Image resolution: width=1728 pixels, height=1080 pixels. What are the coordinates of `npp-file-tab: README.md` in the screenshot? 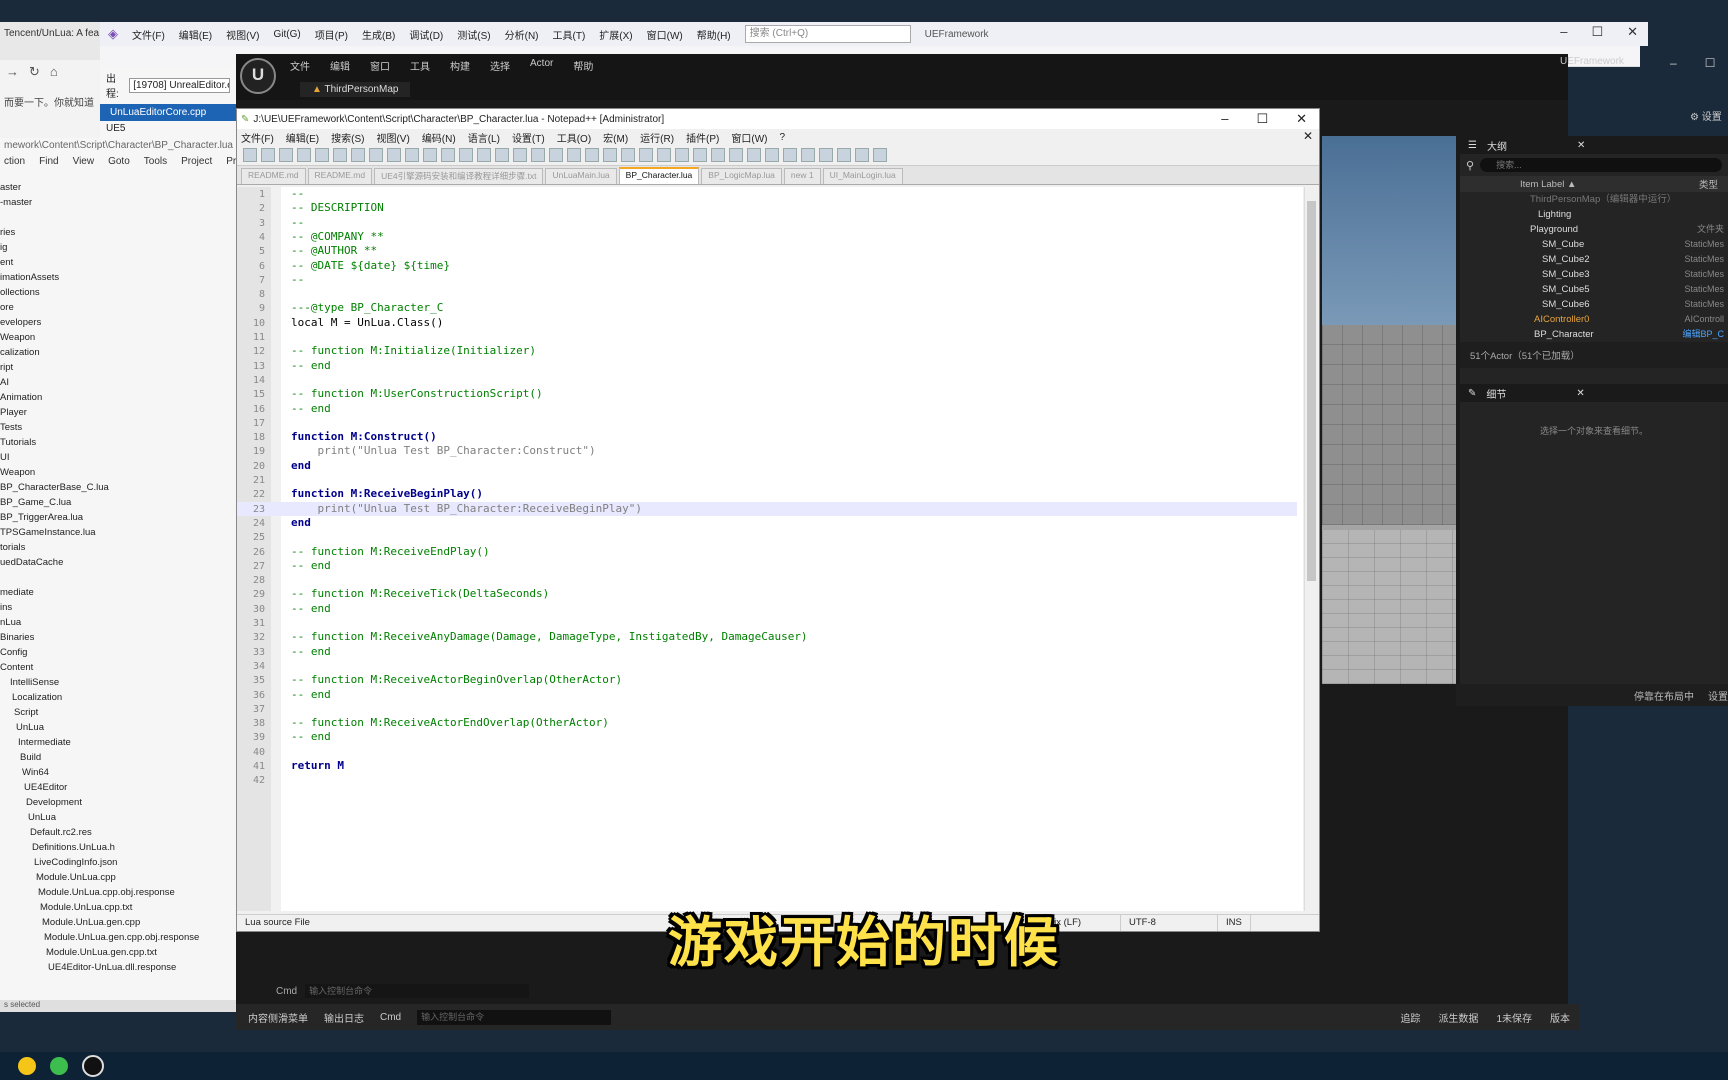 It's located at (273, 176).